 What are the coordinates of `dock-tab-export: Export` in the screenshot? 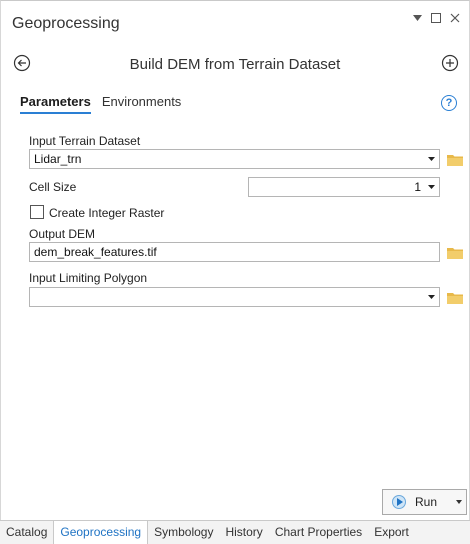 It's located at (391, 532).